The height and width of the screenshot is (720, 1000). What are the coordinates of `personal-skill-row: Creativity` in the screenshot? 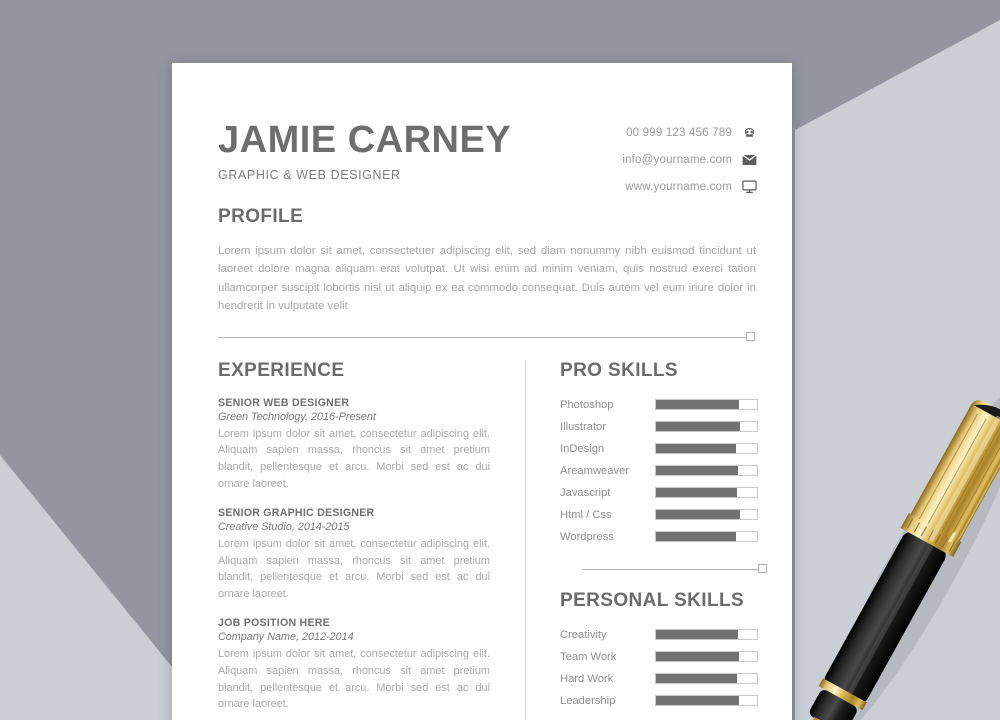 It's located at (659, 635).